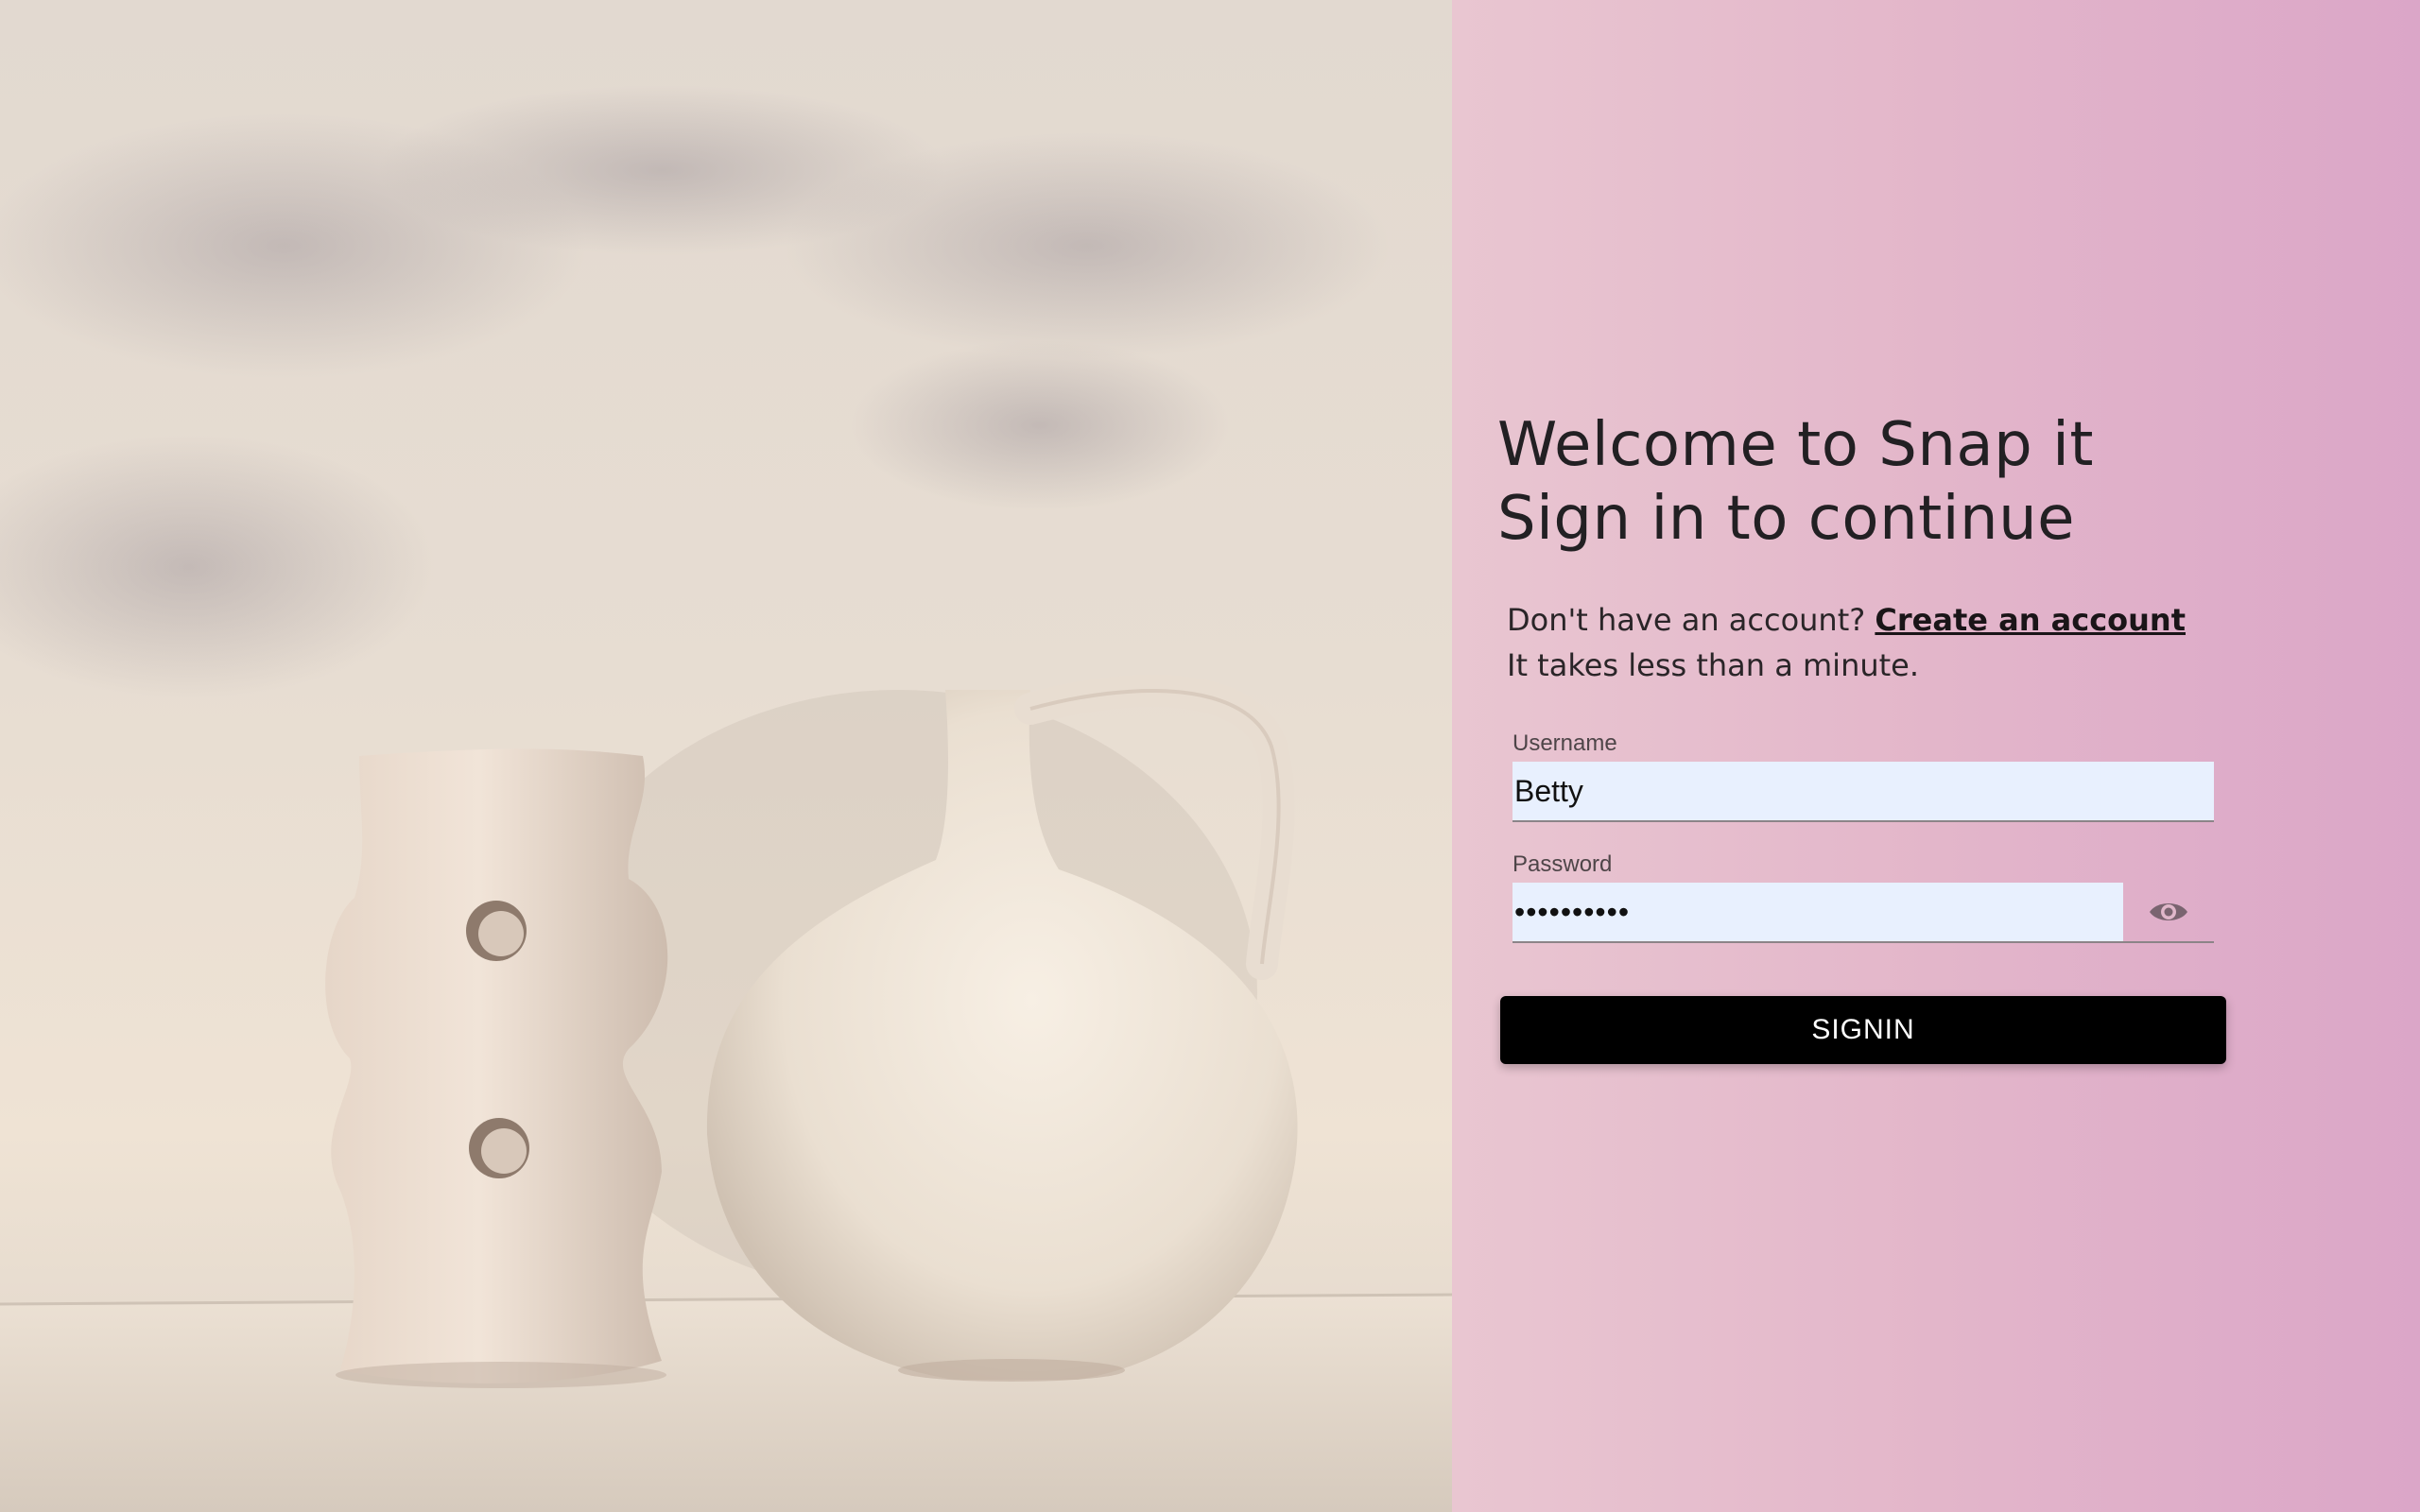  I want to click on create-account-link: Create an account, so click(2031, 620).